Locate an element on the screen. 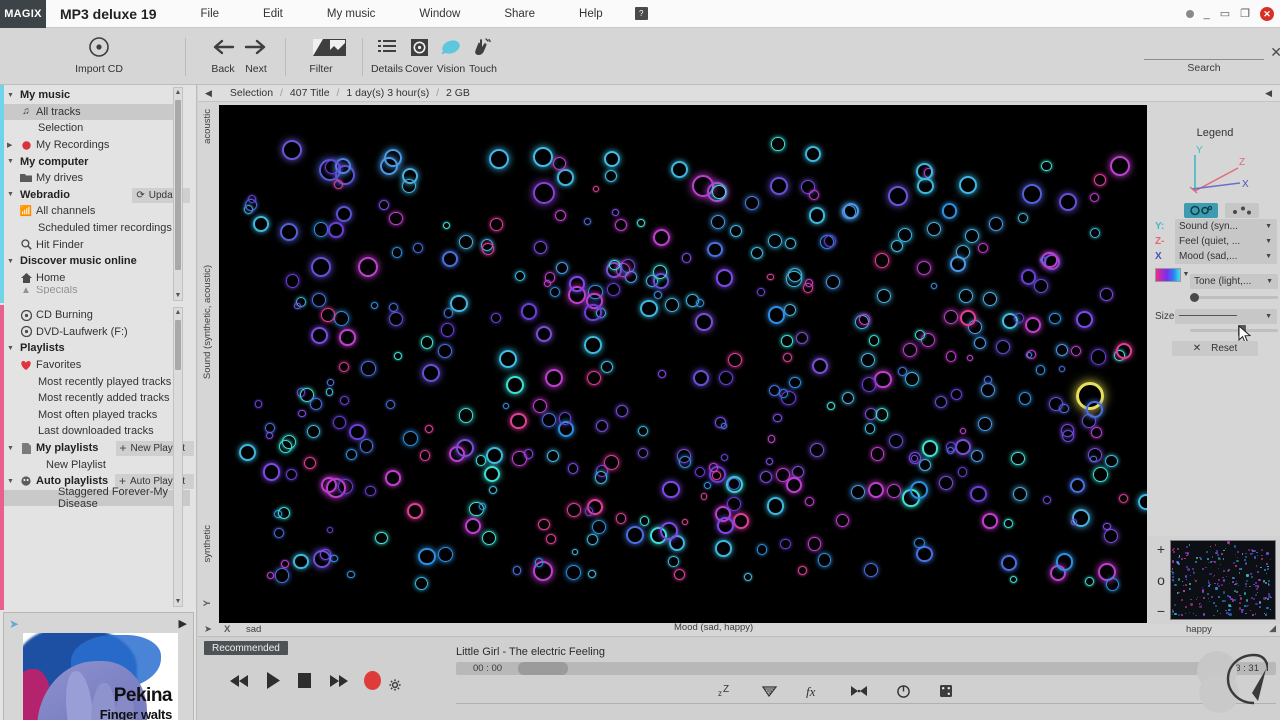  sidebar-item-home: Home is located at coordinates (95, 278).